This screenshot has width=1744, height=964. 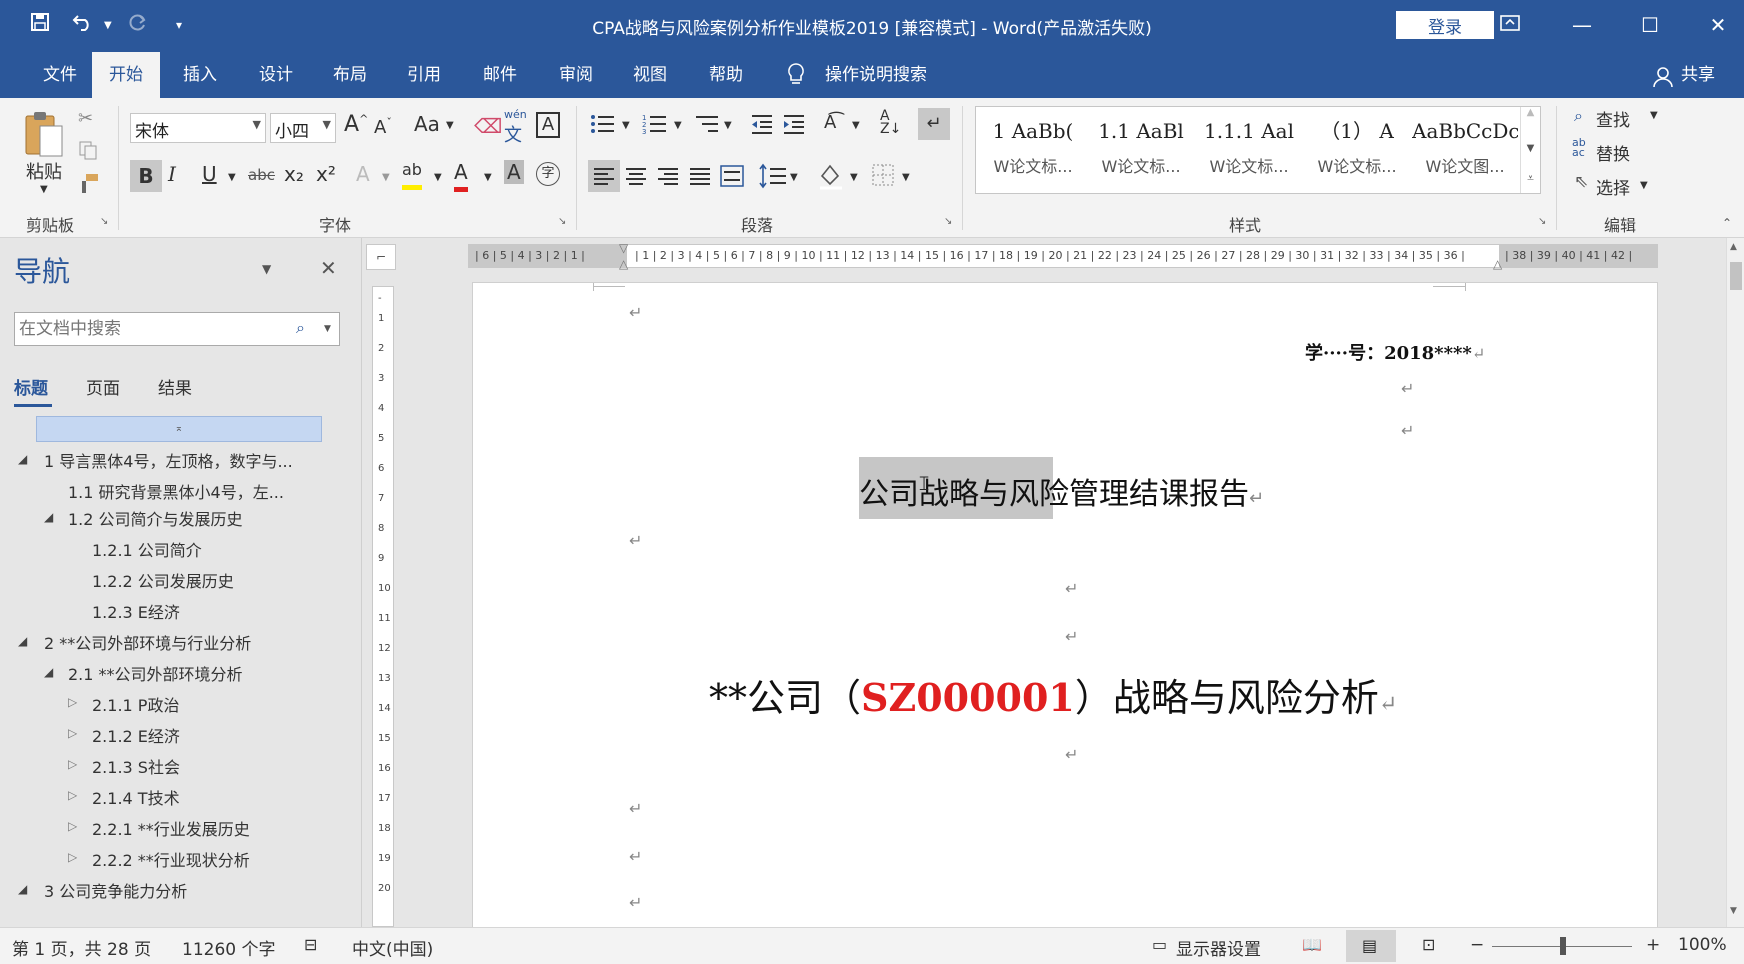 I want to click on grow-font-icon: A^, so click(x=356, y=124).